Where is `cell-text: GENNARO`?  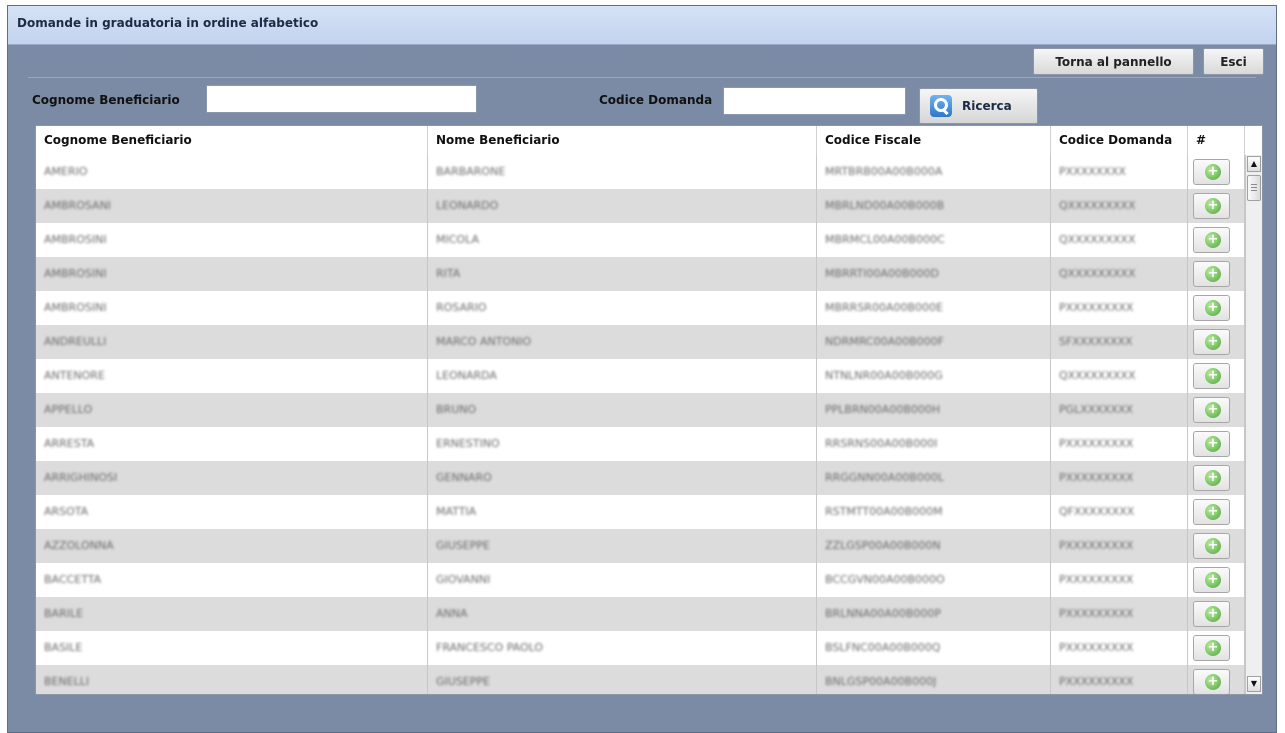 cell-text: GENNARO is located at coordinates (464, 477).